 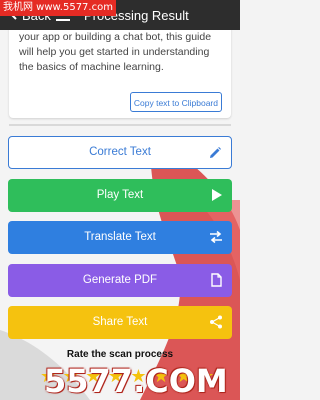 What do you see at coordinates (120, 125) in the screenshot?
I see `scroll-divider` at bounding box center [120, 125].